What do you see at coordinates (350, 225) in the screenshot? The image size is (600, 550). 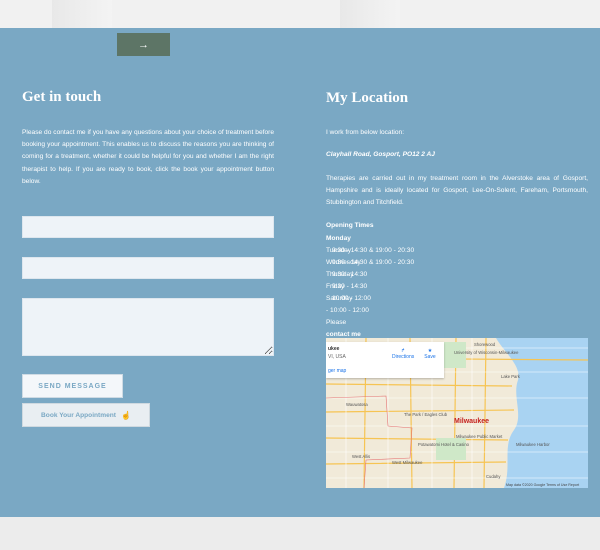 I see `opening-times-title: Opening Times` at bounding box center [350, 225].